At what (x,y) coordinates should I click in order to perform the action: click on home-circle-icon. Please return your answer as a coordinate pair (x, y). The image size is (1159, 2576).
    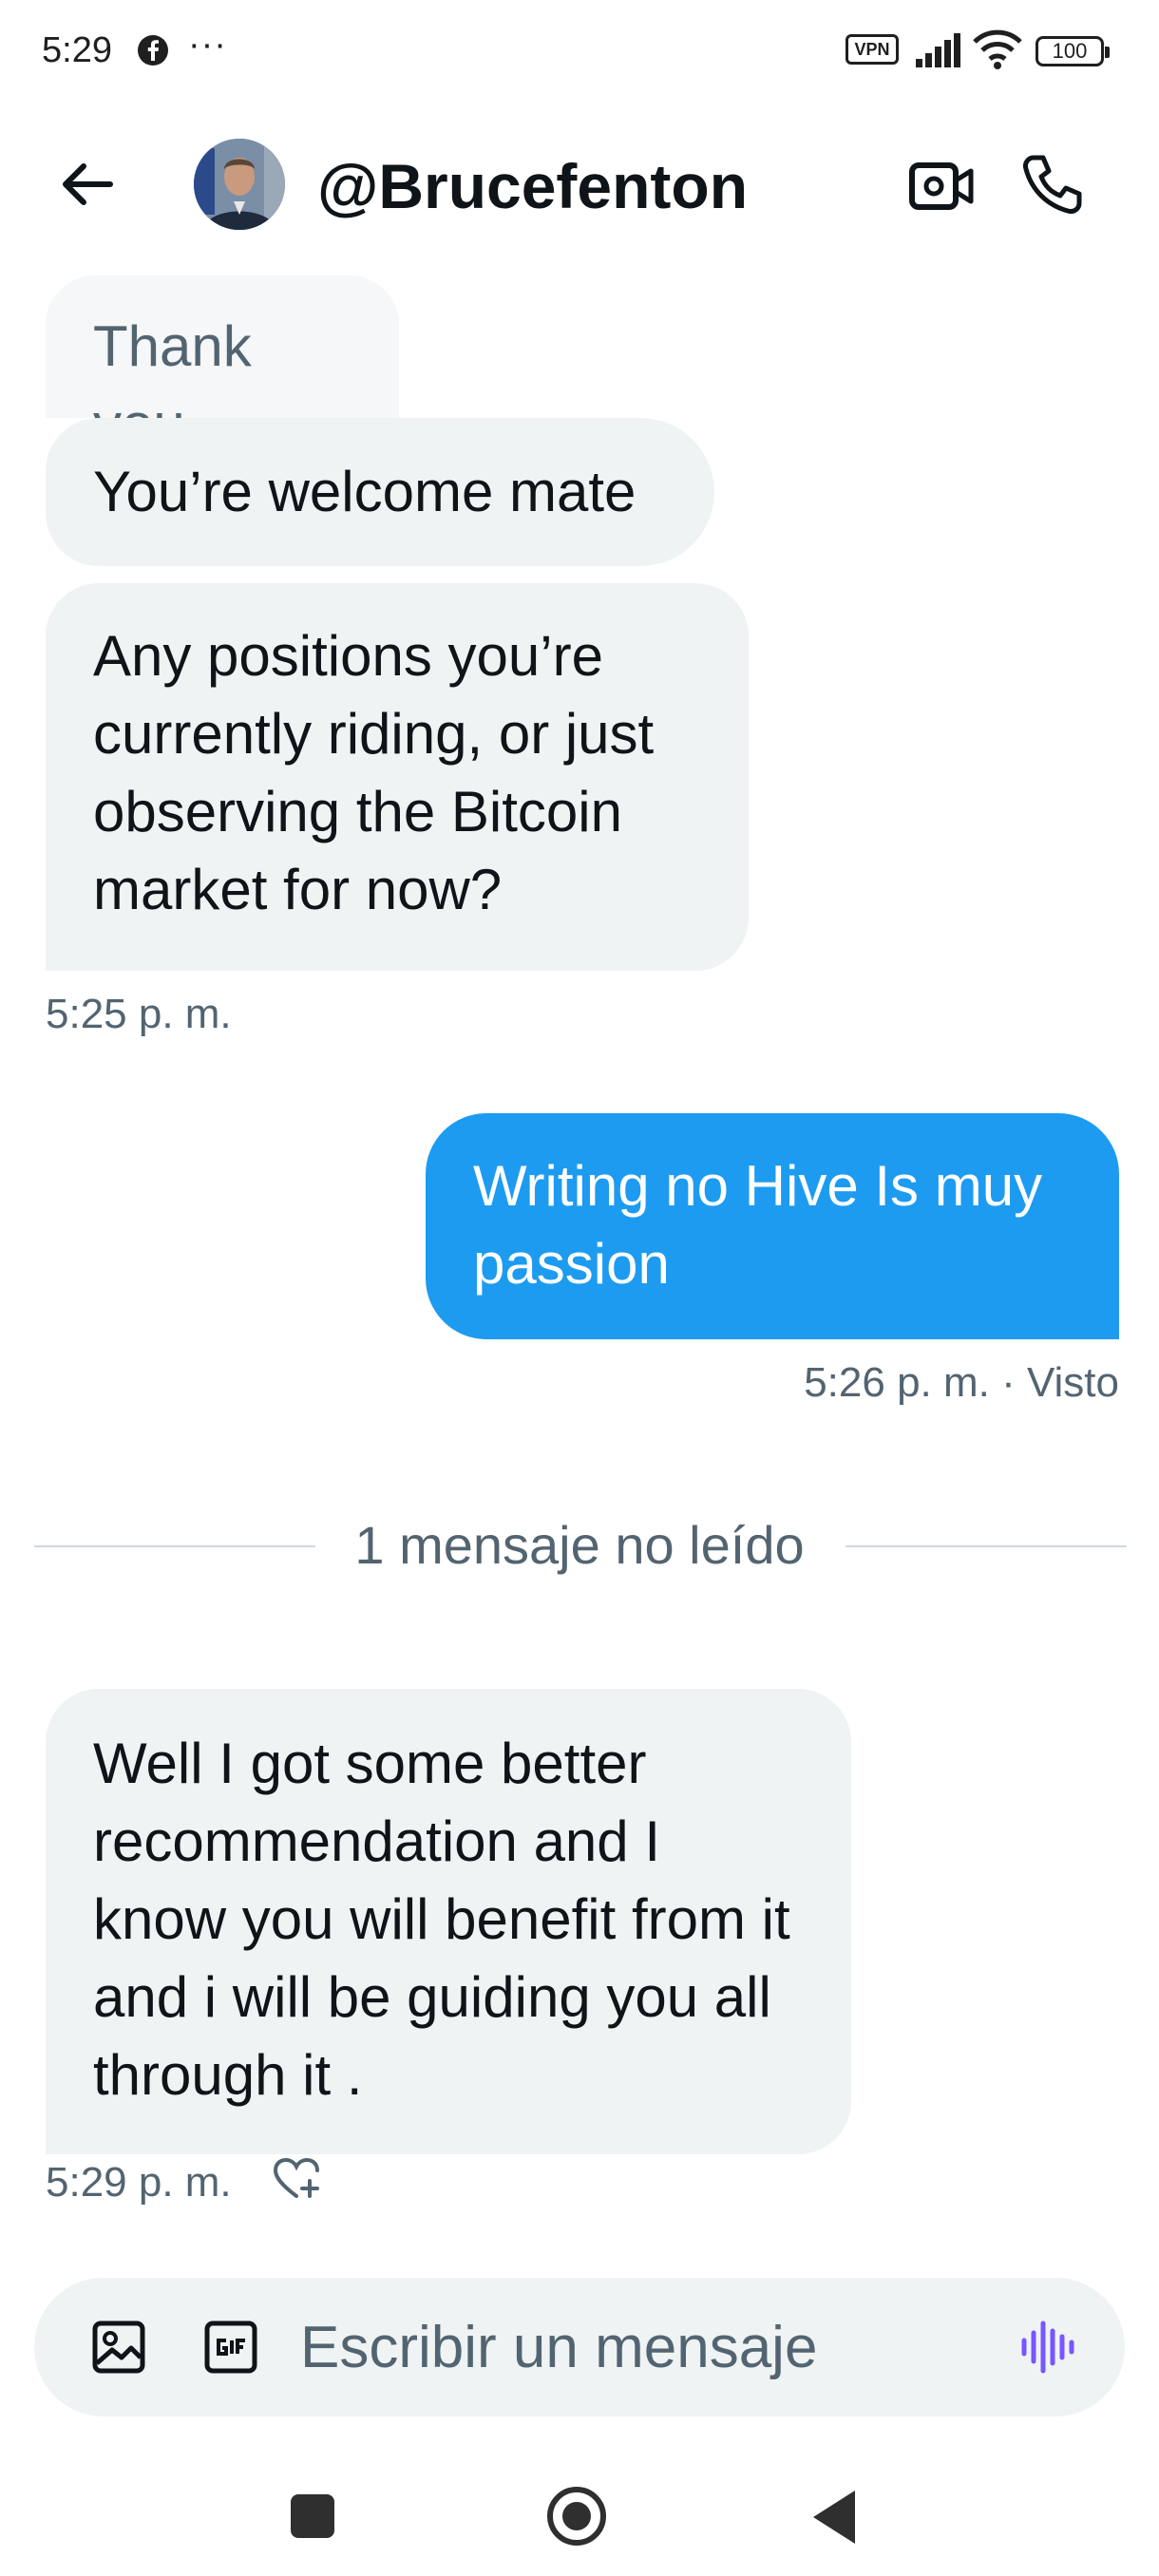
    Looking at the image, I should click on (576, 2516).